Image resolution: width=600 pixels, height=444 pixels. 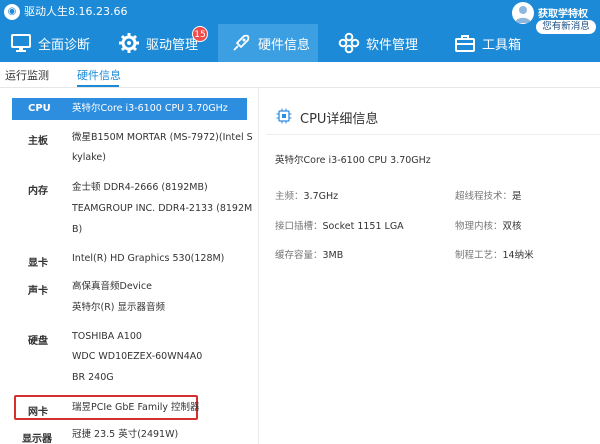 What do you see at coordinates (99, 75) in the screenshot?
I see `tab-hardware-info: 硬件信息` at bounding box center [99, 75].